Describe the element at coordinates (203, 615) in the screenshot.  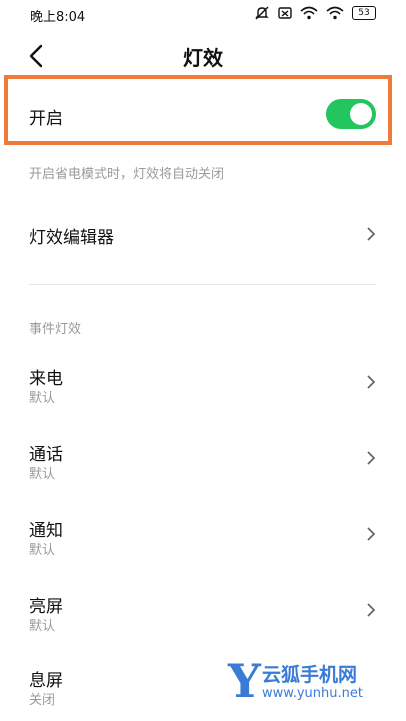
I see `event-row-screen-on: 亮屏 默认` at that location.